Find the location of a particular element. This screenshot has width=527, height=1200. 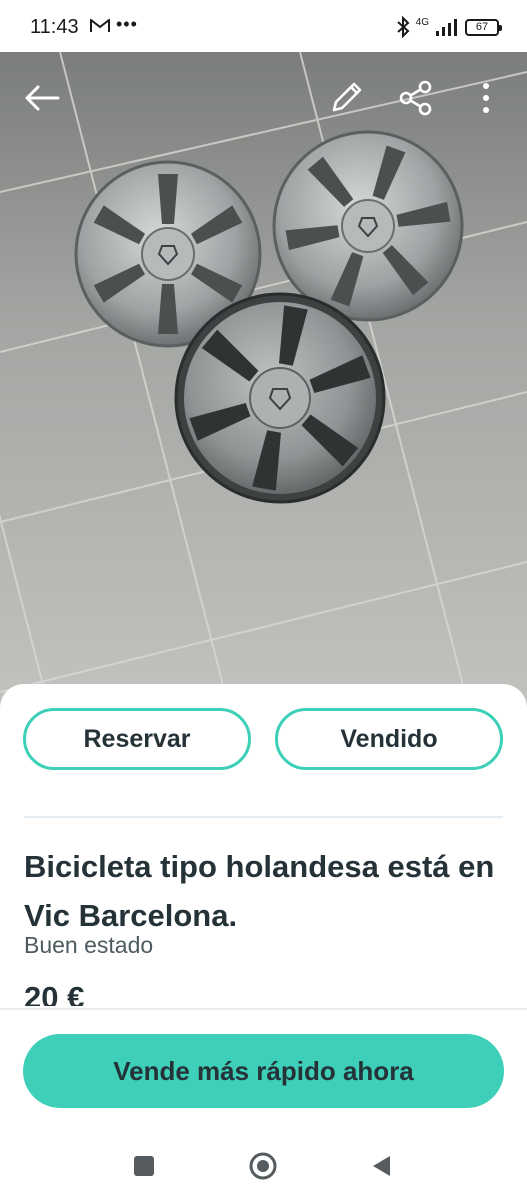

battery-level: 67 is located at coordinates (482, 26).